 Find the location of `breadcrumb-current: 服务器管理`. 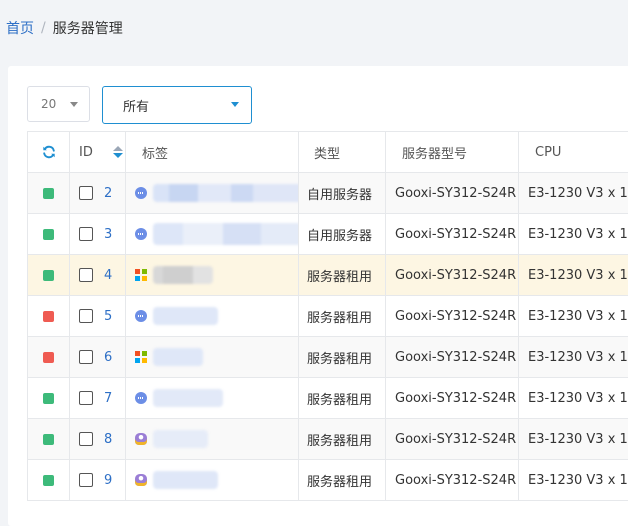

breadcrumb-current: 服务器管理 is located at coordinates (87, 29).